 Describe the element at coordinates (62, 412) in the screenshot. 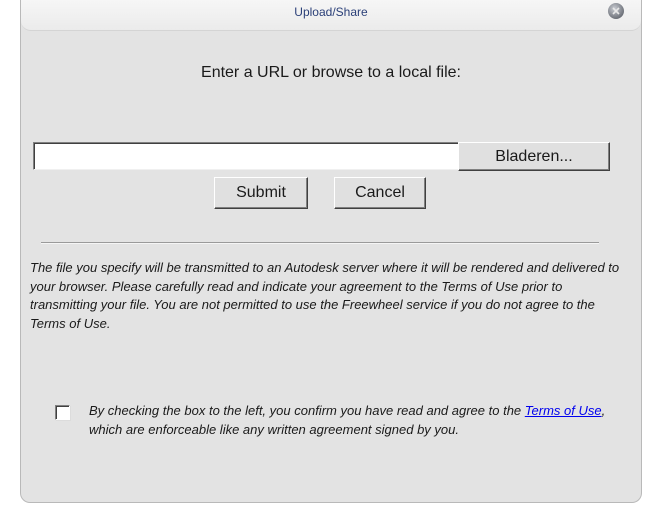

I see `terms-agreement-checkbox` at that location.